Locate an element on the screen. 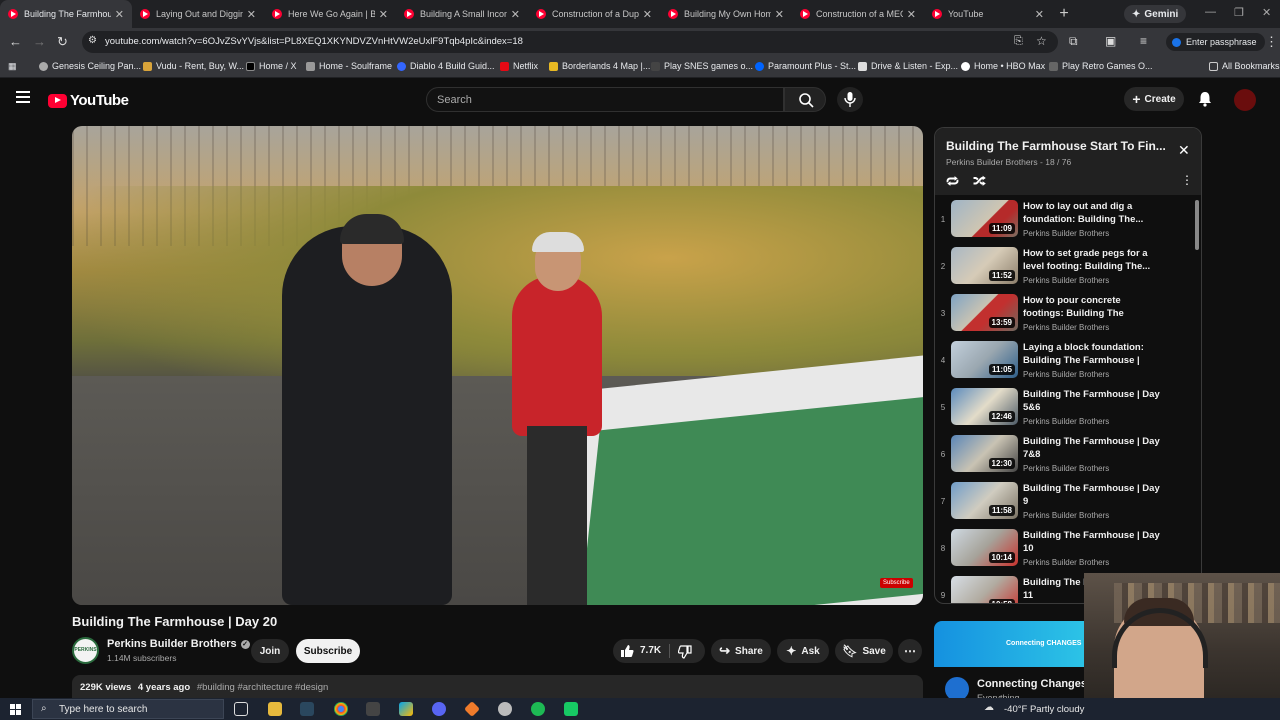 The height and width of the screenshot is (720, 1280). like-count: 7.7K is located at coordinates (650, 650).